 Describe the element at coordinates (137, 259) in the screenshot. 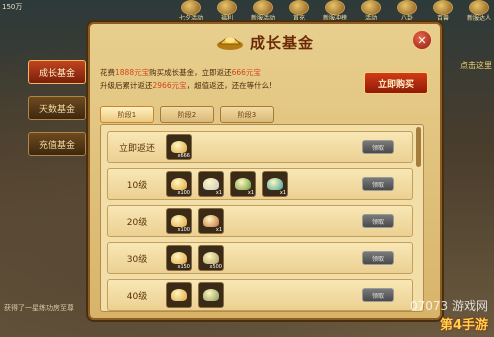

I see `reward-level: 30级` at that location.